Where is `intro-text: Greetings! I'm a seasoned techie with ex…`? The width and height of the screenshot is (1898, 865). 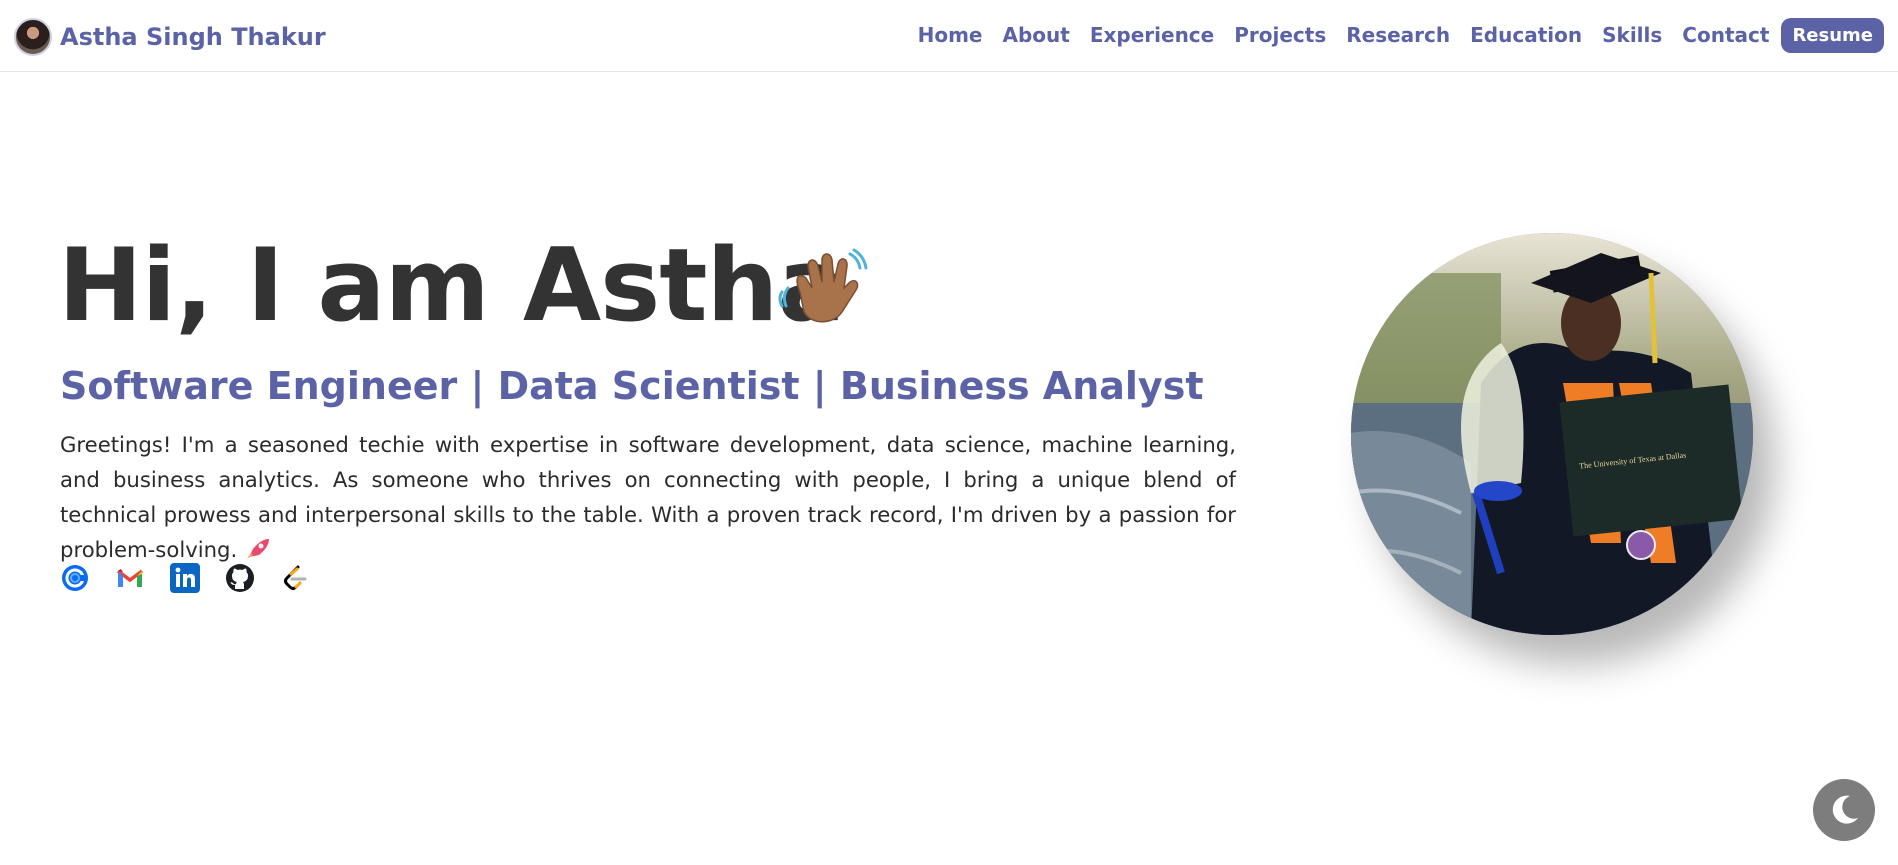
intro-text: Greetings! I'm a seasoned techie with ex… is located at coordinates (648, 497).